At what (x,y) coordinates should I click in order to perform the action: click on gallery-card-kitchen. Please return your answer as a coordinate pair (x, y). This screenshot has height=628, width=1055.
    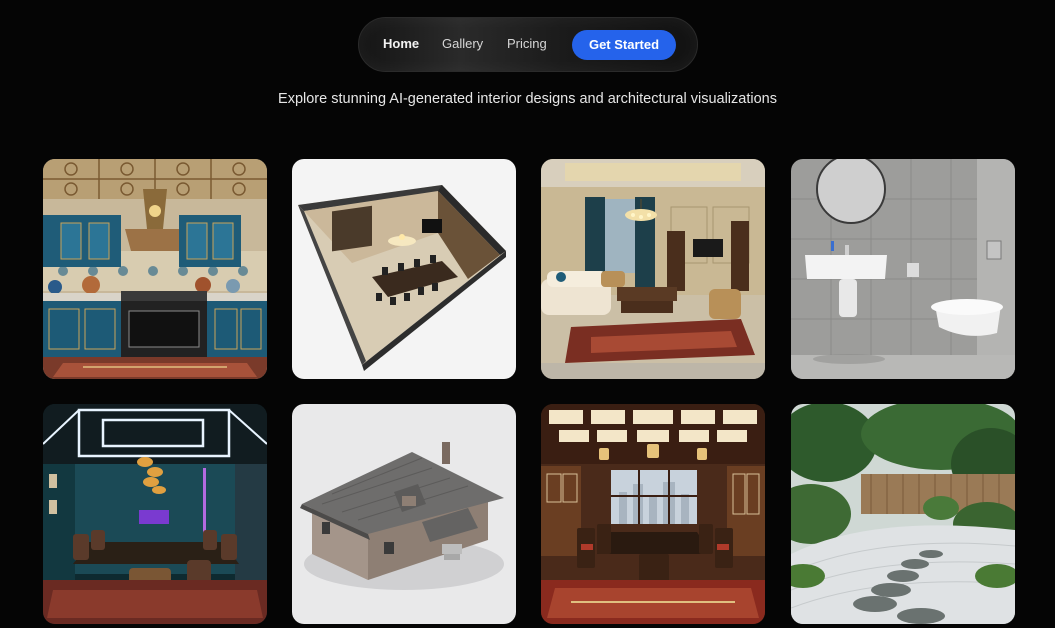
    Looking at the image, I should click on (155, 269).